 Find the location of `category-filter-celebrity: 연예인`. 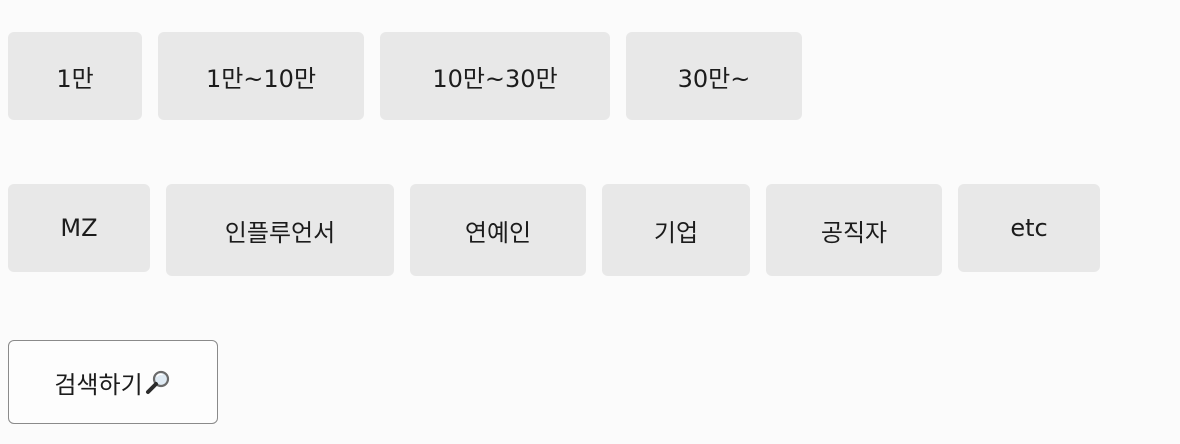

category-filter-celebrity: 연예인 is located at coordinates (498, 230).